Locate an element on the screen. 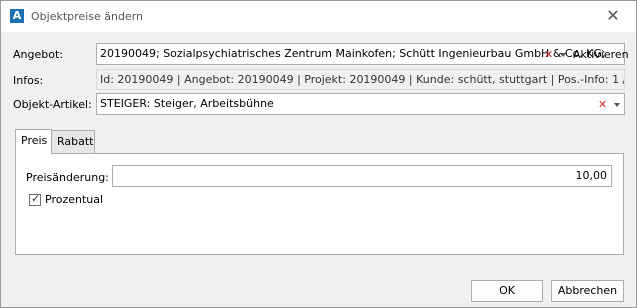  objekt-artikel-value: STEIGER: Steiger, Arbeitsbühne is located at coordinates (187, 103).